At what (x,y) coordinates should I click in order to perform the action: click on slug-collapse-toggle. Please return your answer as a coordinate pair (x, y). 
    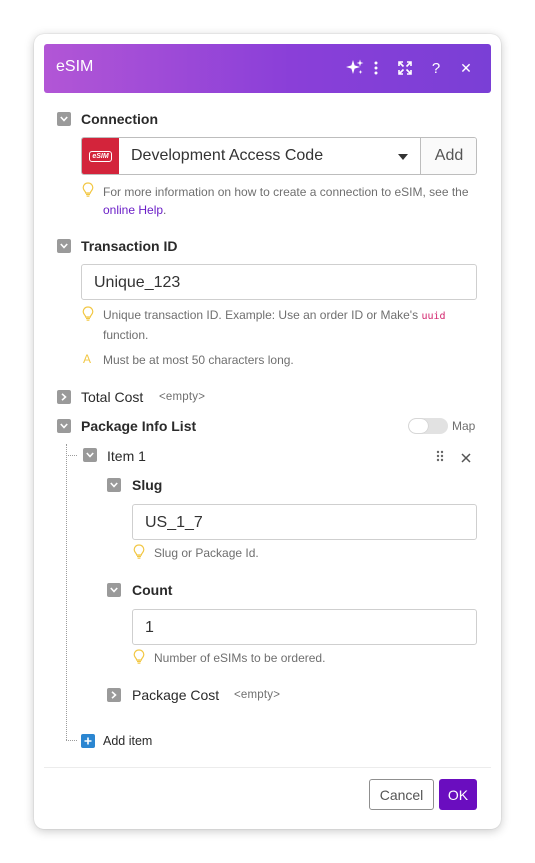
    Looking at the image, I should click on (114, 485).